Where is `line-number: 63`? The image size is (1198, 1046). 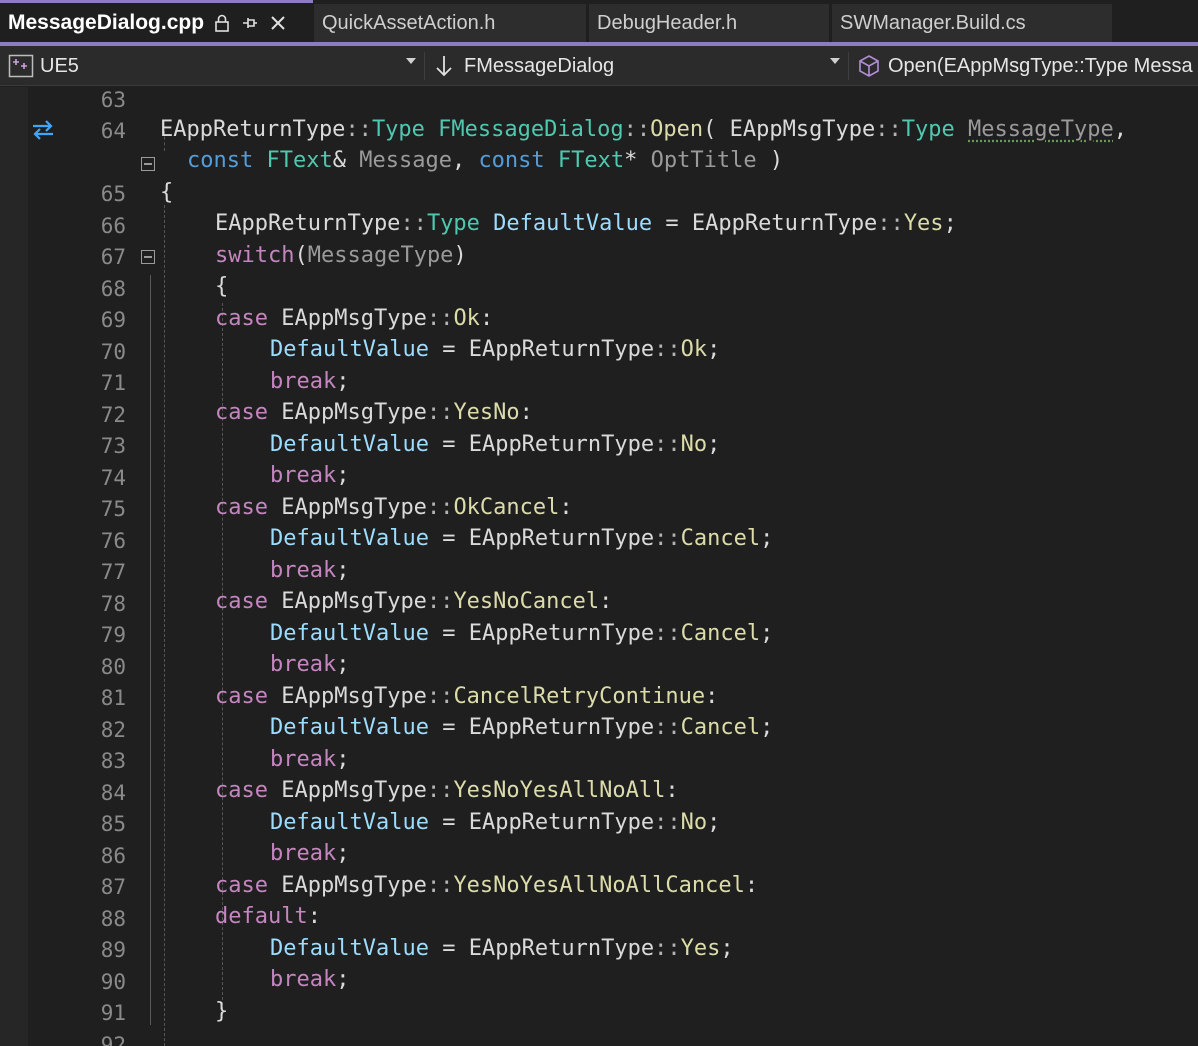 line-number: 63 is located at coordinates (113, 100).